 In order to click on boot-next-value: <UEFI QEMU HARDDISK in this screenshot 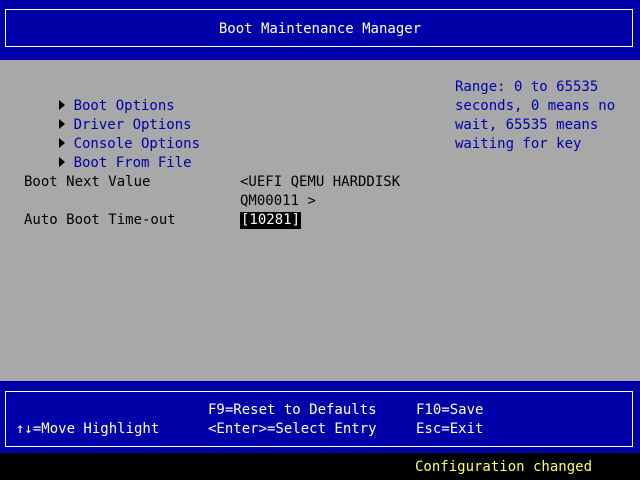, I will do `click(320, 182)`.